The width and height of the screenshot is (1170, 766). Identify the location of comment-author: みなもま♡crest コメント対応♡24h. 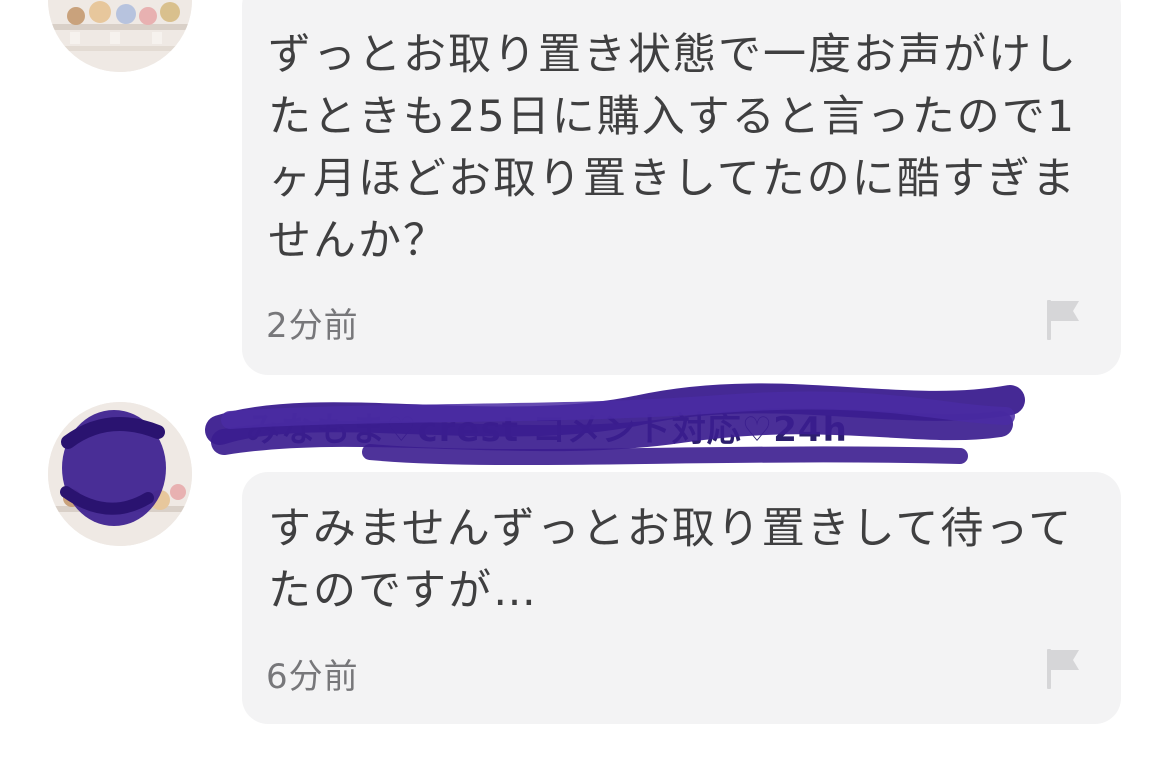
(615, 430).